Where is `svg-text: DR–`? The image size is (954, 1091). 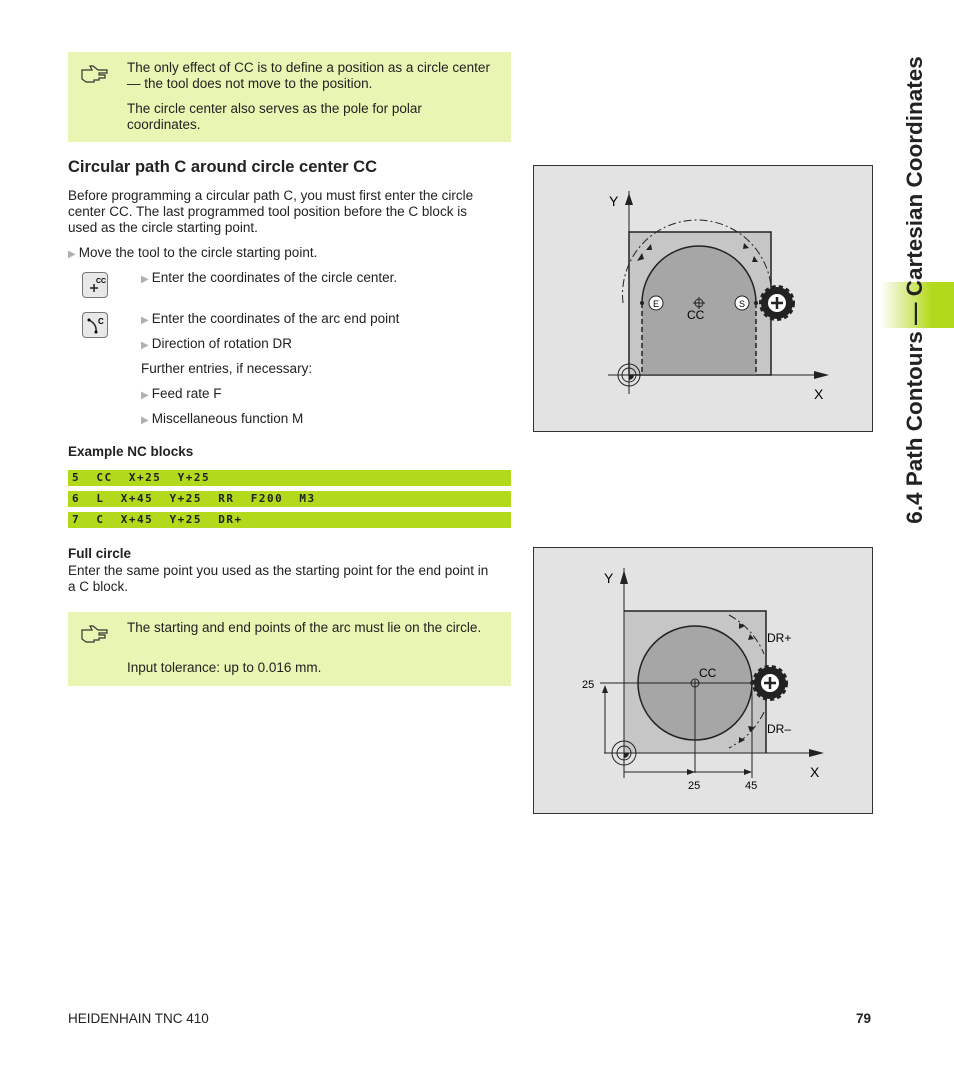
svg-text: DR– is located at coordinates (779, 729).